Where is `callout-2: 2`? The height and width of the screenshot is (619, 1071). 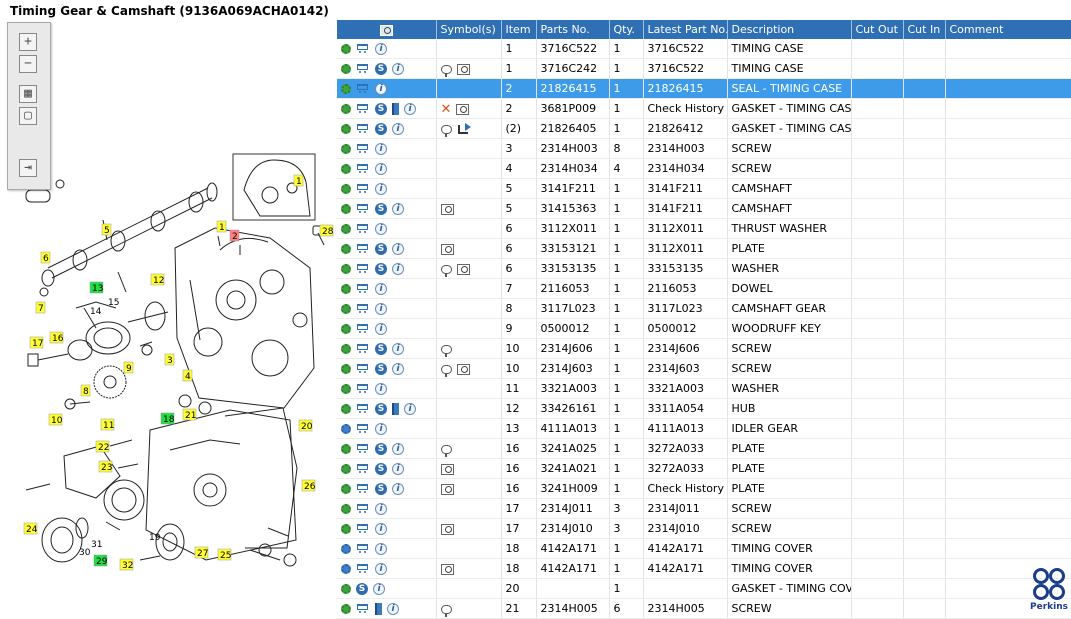
callout-2: 2 is located at coordinates (234, 235).